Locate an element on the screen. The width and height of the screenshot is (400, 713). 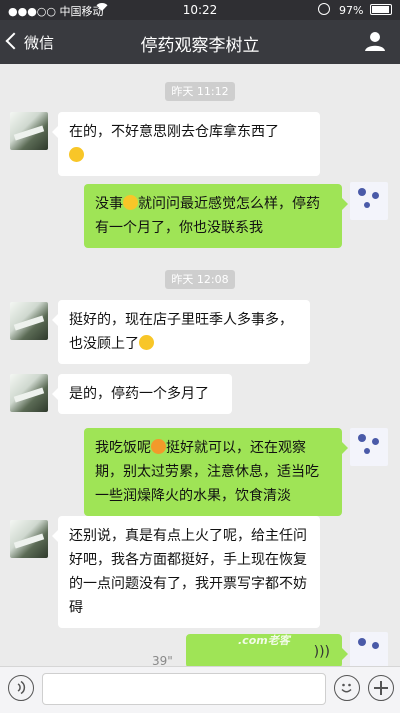
voice-wave-icon: ))) is located at coordinates (321, 652).